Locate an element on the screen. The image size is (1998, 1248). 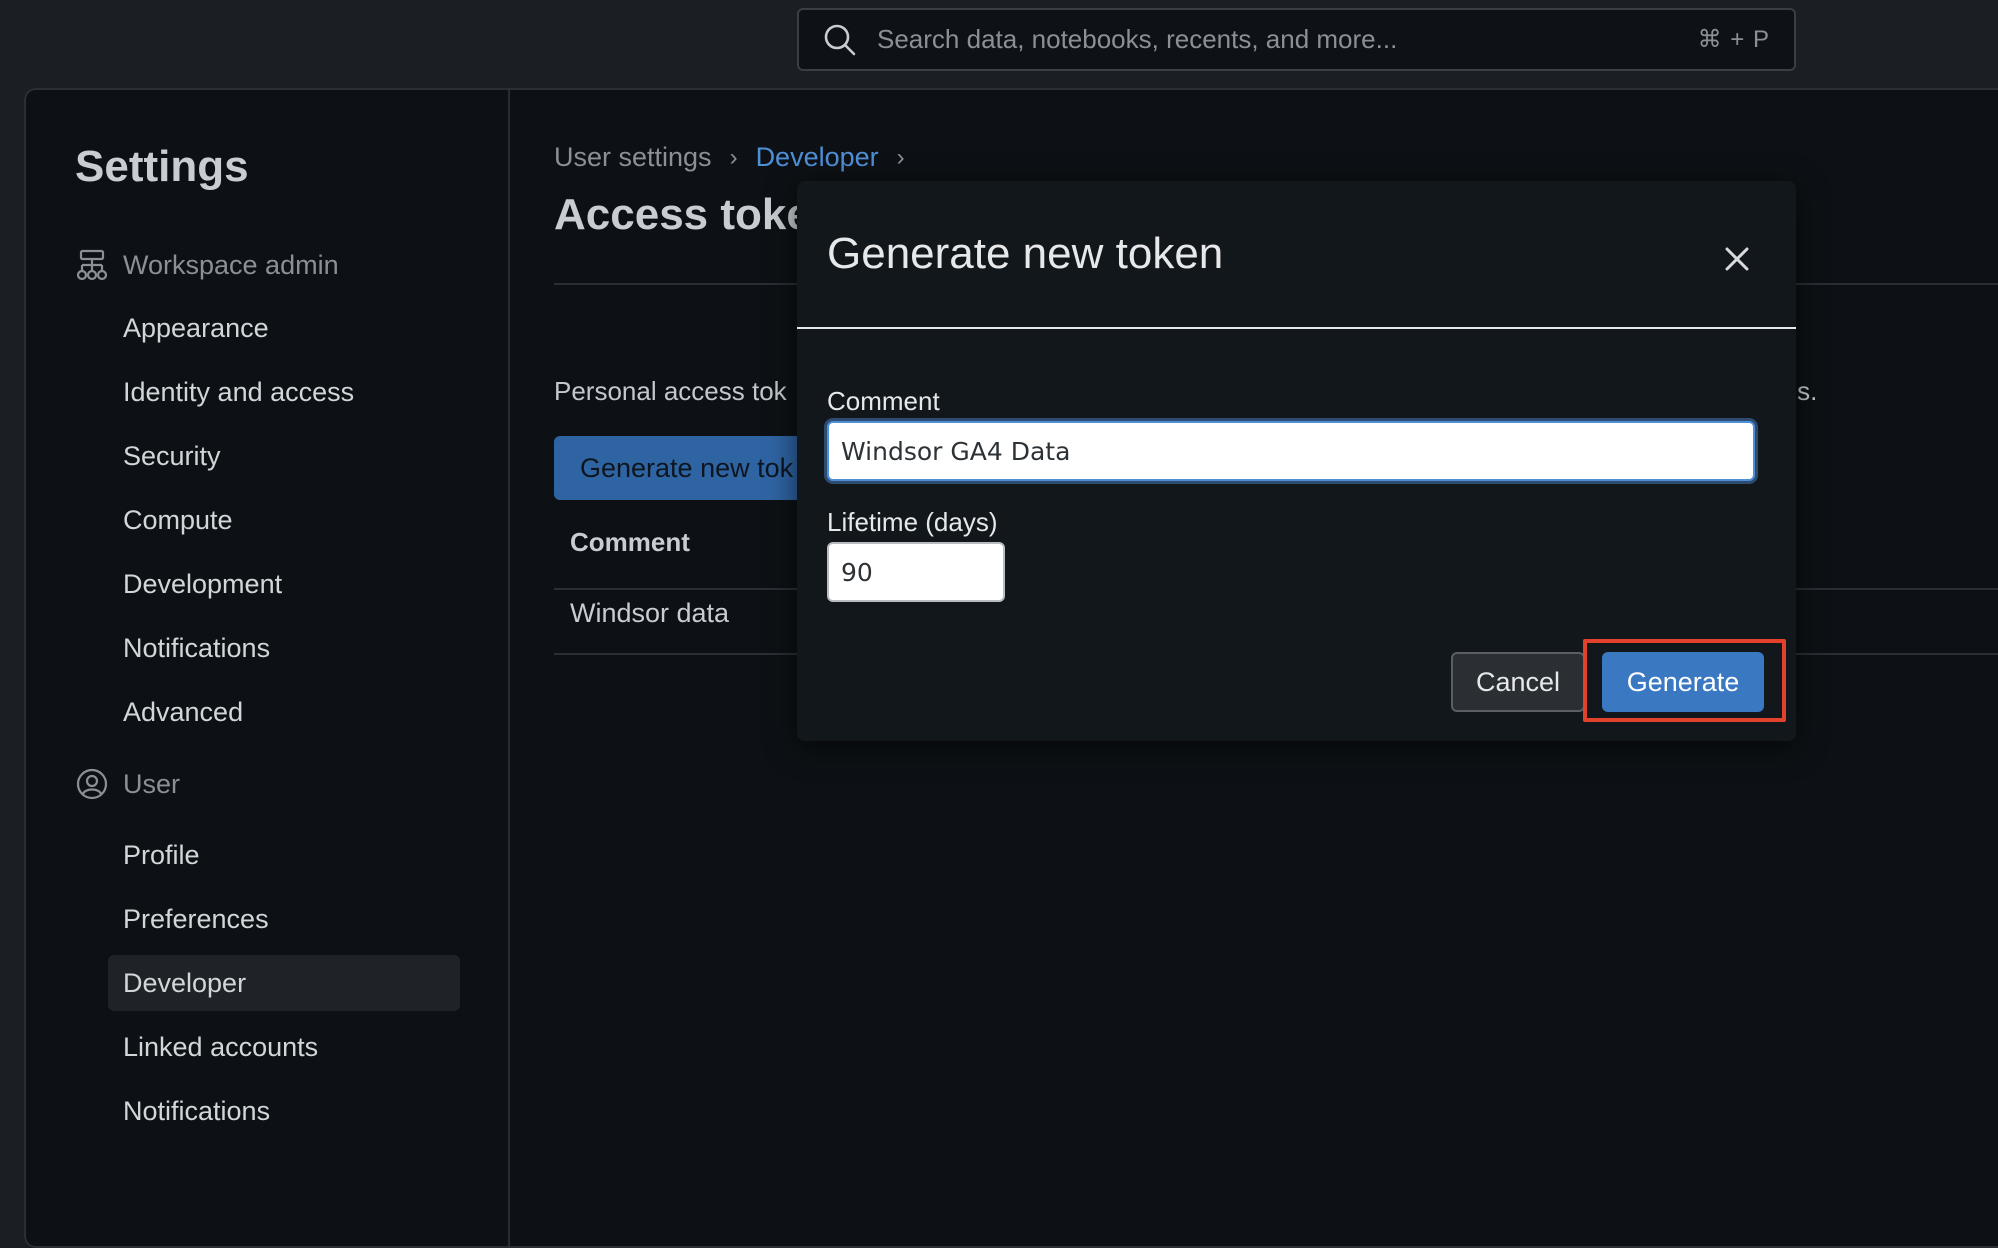
search-input is located at coordinates (1286, 39).